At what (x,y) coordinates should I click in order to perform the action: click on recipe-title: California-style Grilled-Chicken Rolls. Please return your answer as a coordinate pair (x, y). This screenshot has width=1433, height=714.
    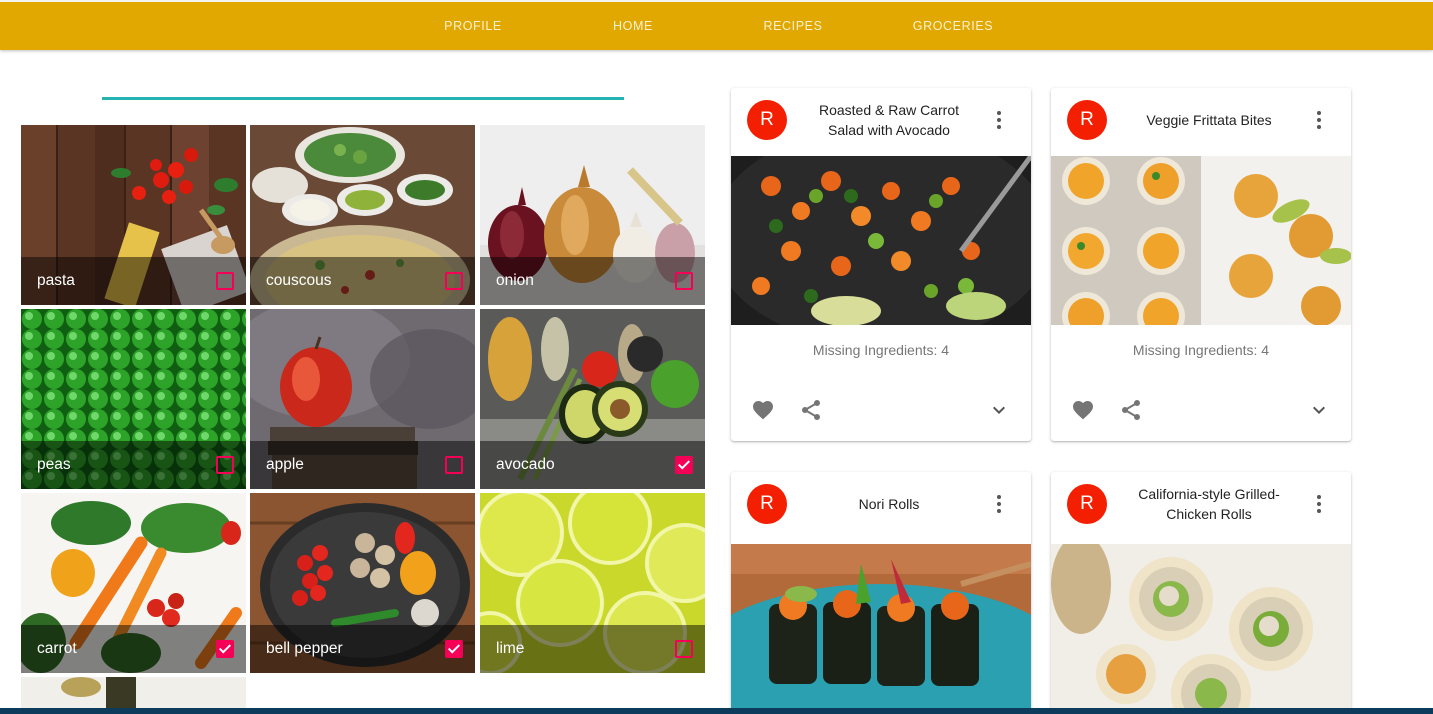
    Looking at the image, I should click on (1209, 504).